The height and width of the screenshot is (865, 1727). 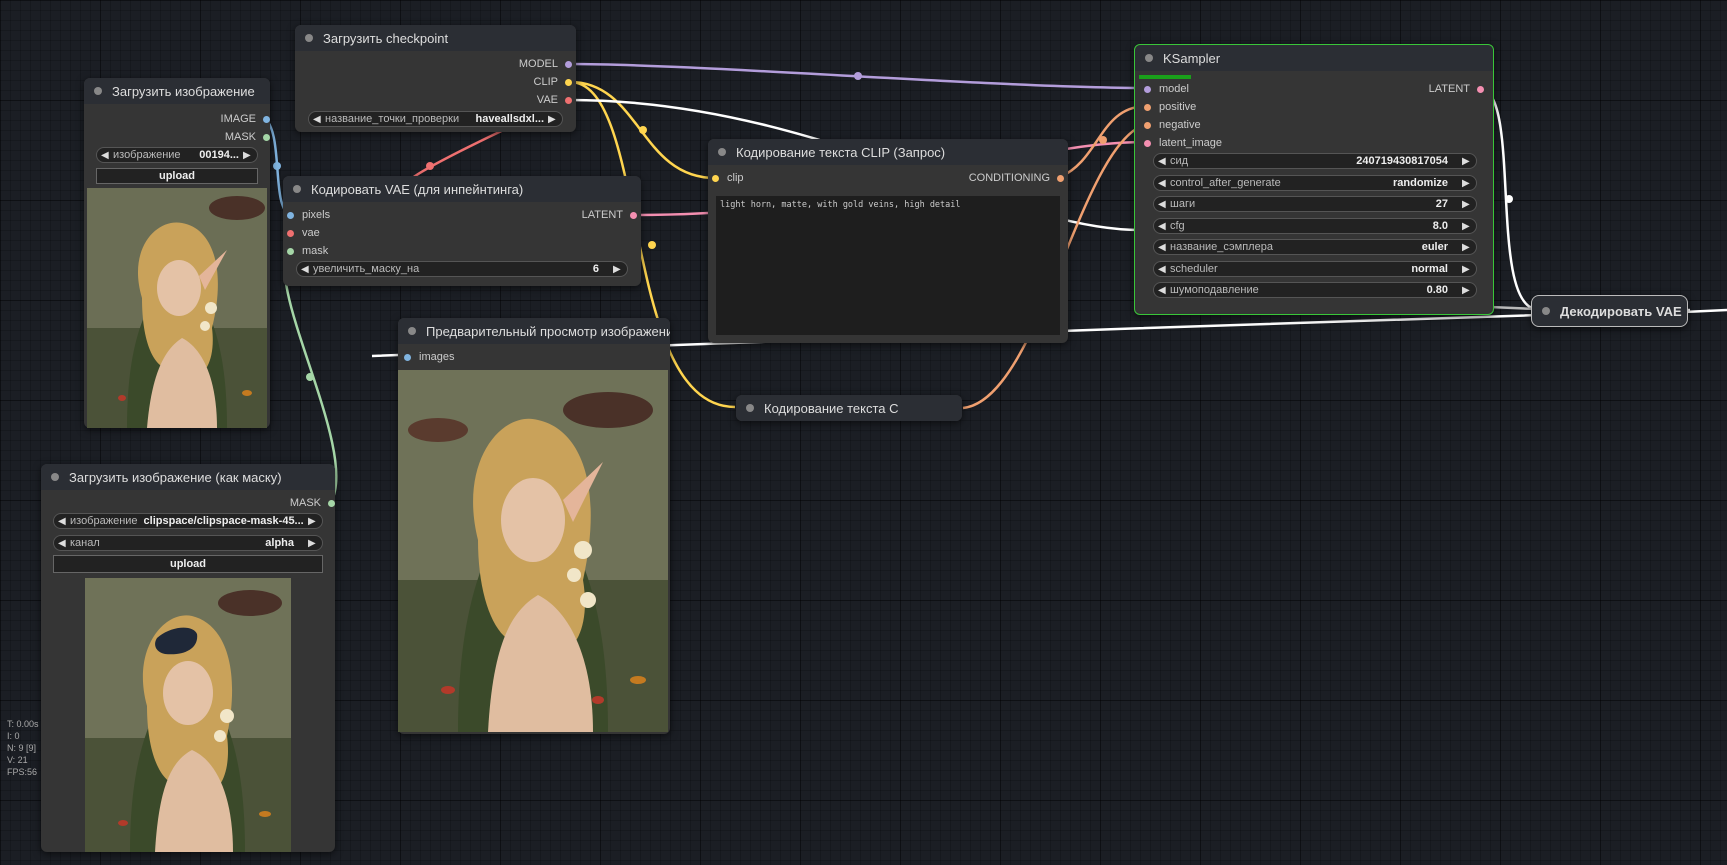 What do you see at coordinates (307, 251) in the screenshot?
I see `input-mask: mask` at bounding box center [307, 251].